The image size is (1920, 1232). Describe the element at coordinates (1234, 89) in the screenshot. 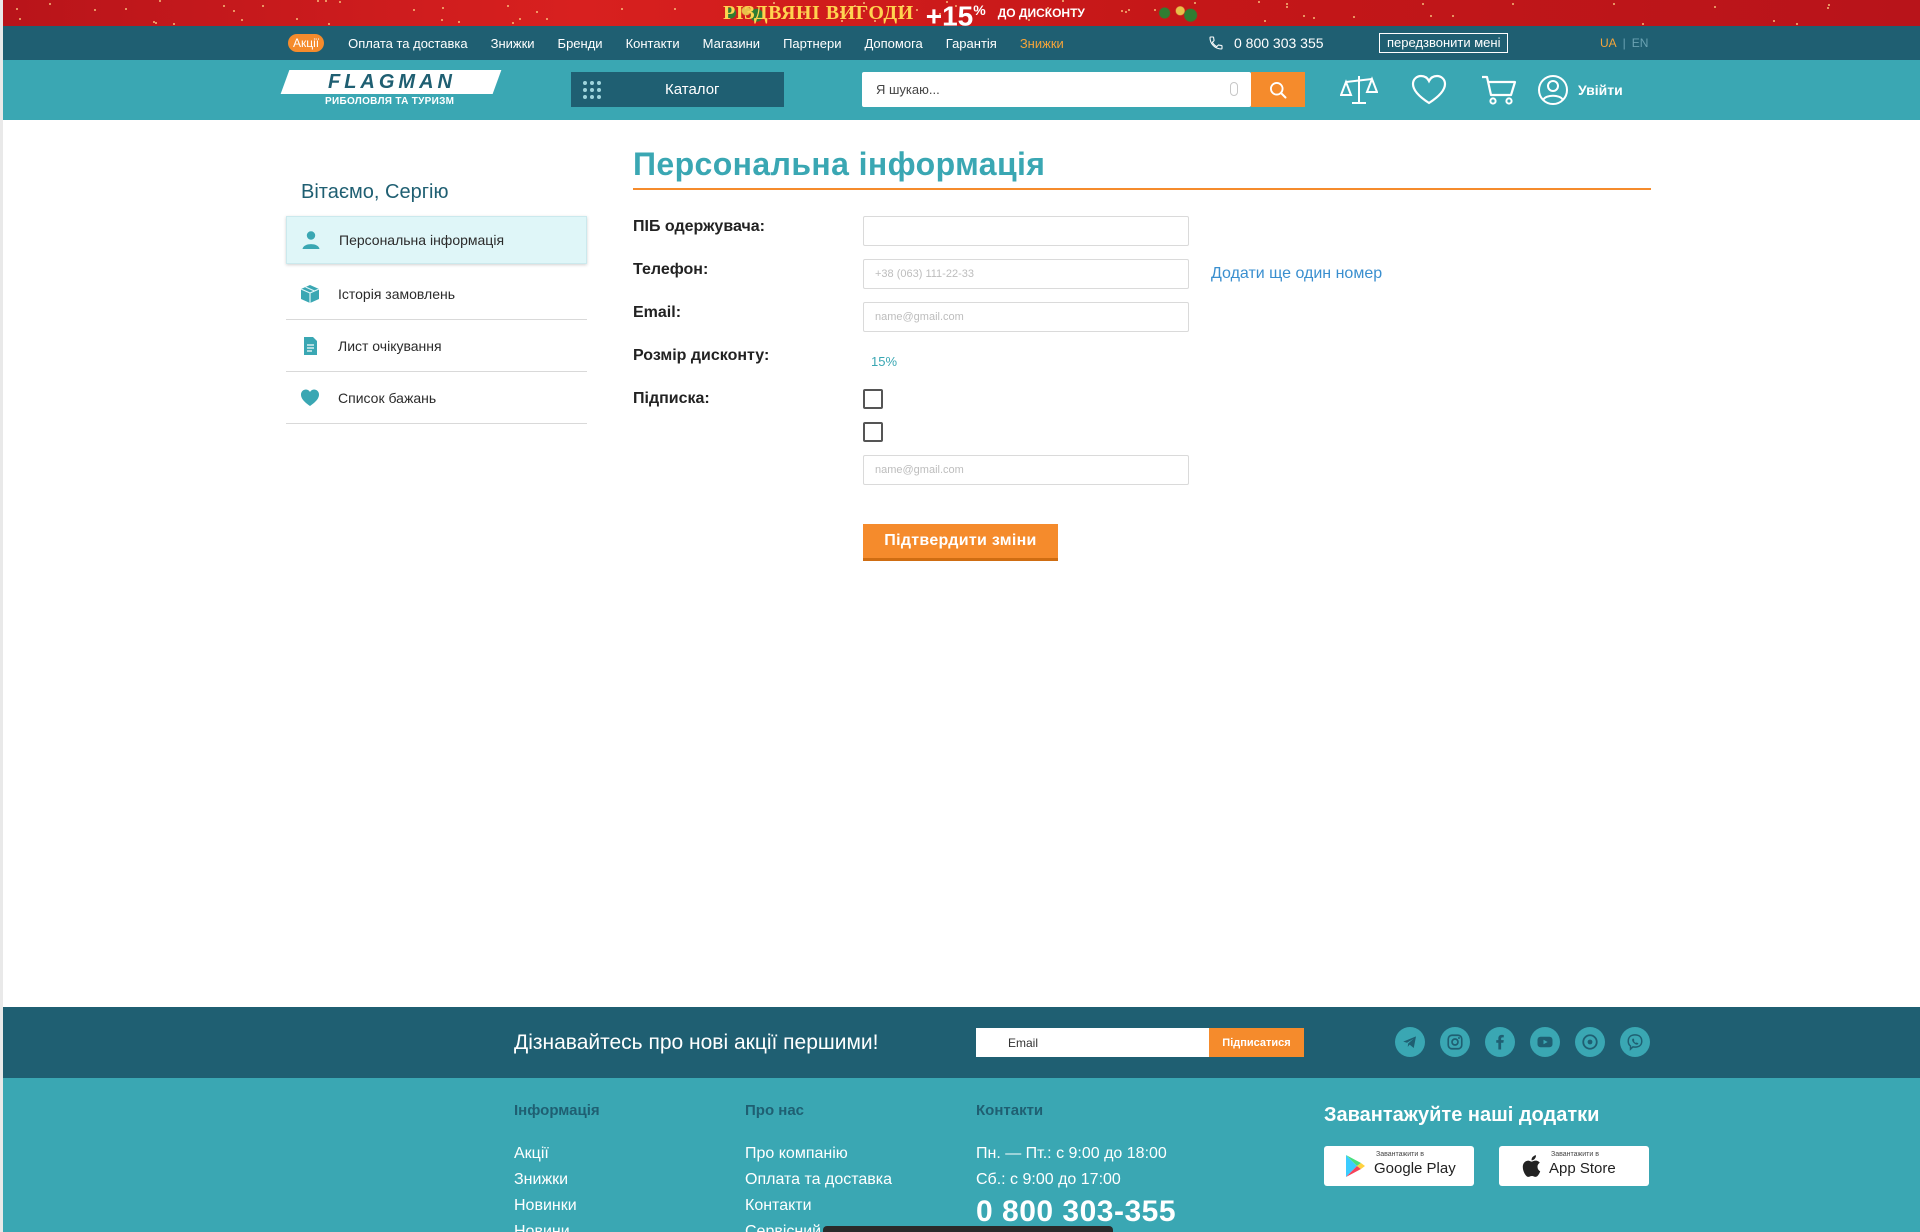

I see `microphone-icon` at that location.